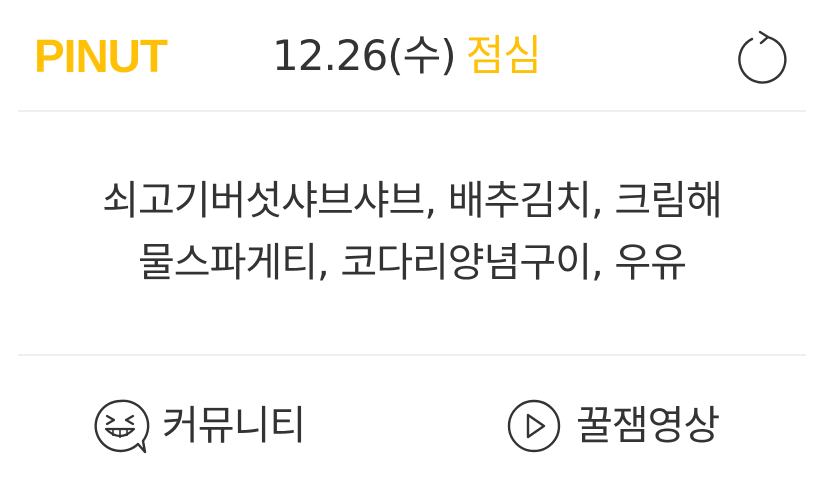 The image size is (824, 497). What do you see at coordinates (504, 55) in the screenshot?
I see `meal-label: 점심` at bounding box center [504, 55].